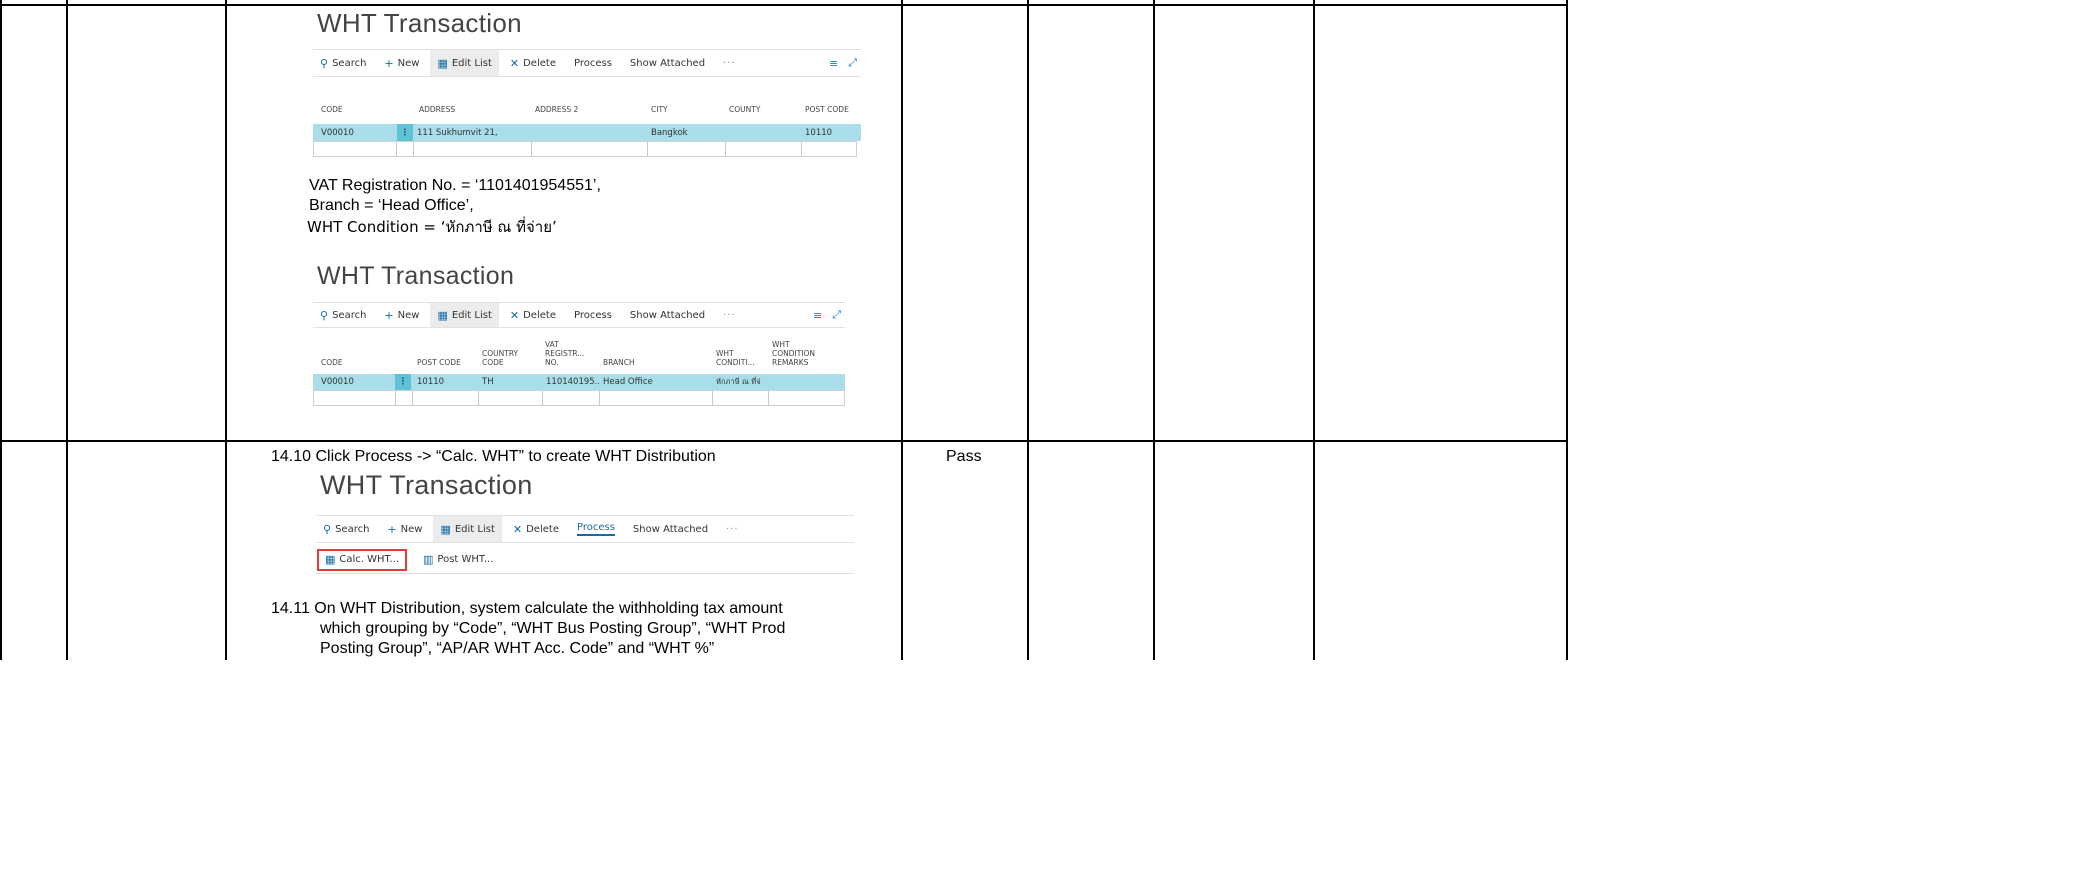  Describe the element at coordinates (330, 559) in the screenshot. I see `calculator-icon: ▦` at that location.